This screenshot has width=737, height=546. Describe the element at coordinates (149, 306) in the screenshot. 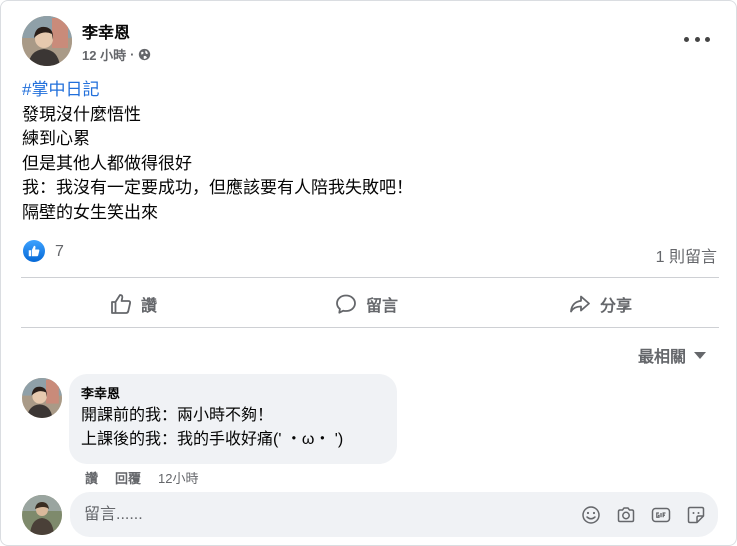

I see `like-button-label: 讚` at that location.